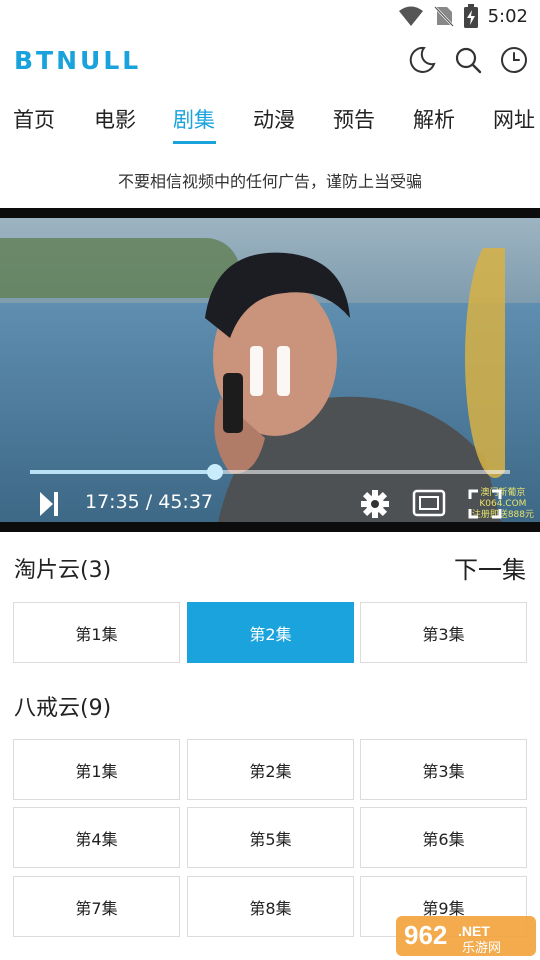  I want to click on search-icon, so click(468, 60).